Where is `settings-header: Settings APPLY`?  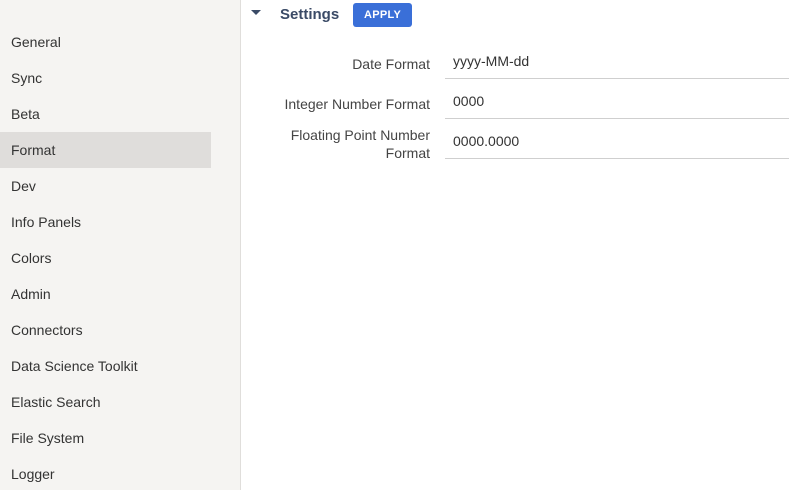
settings-header: Settings APPLY is located at coordinates (526, 15).